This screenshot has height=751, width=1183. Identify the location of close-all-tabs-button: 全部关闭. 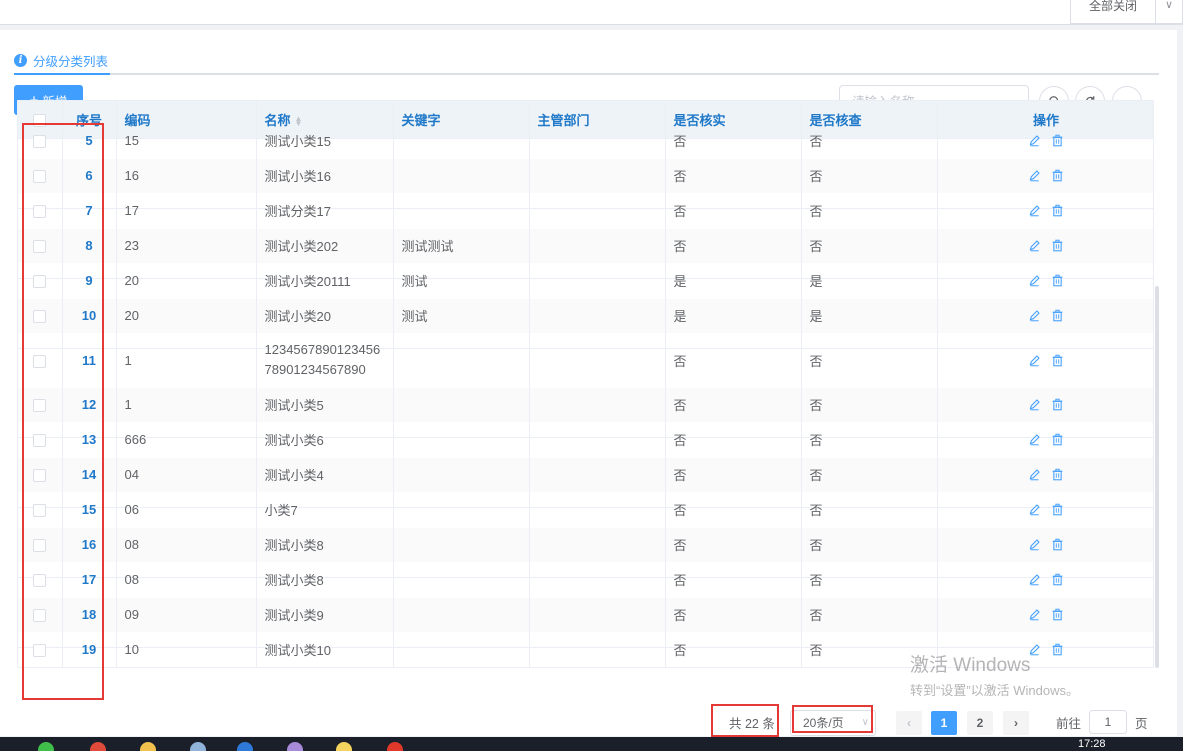
(1113, 12).